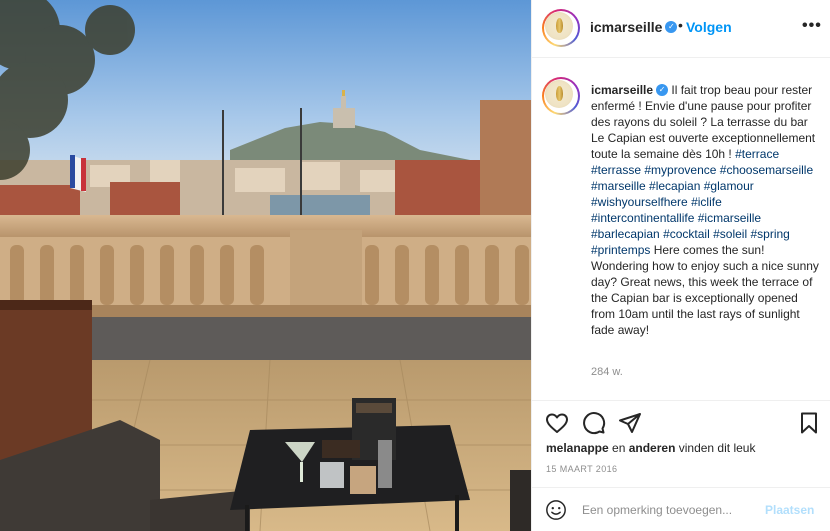 The image size is (830, 531). I want to click on bookmark-icon, so click(809, 423).